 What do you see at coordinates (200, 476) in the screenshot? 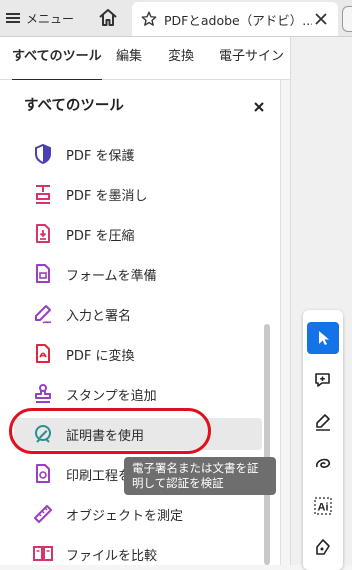
I see `certificate-tooltip: 電子署名または文書を証明して認証を検証` at bounding box center [200, 476].